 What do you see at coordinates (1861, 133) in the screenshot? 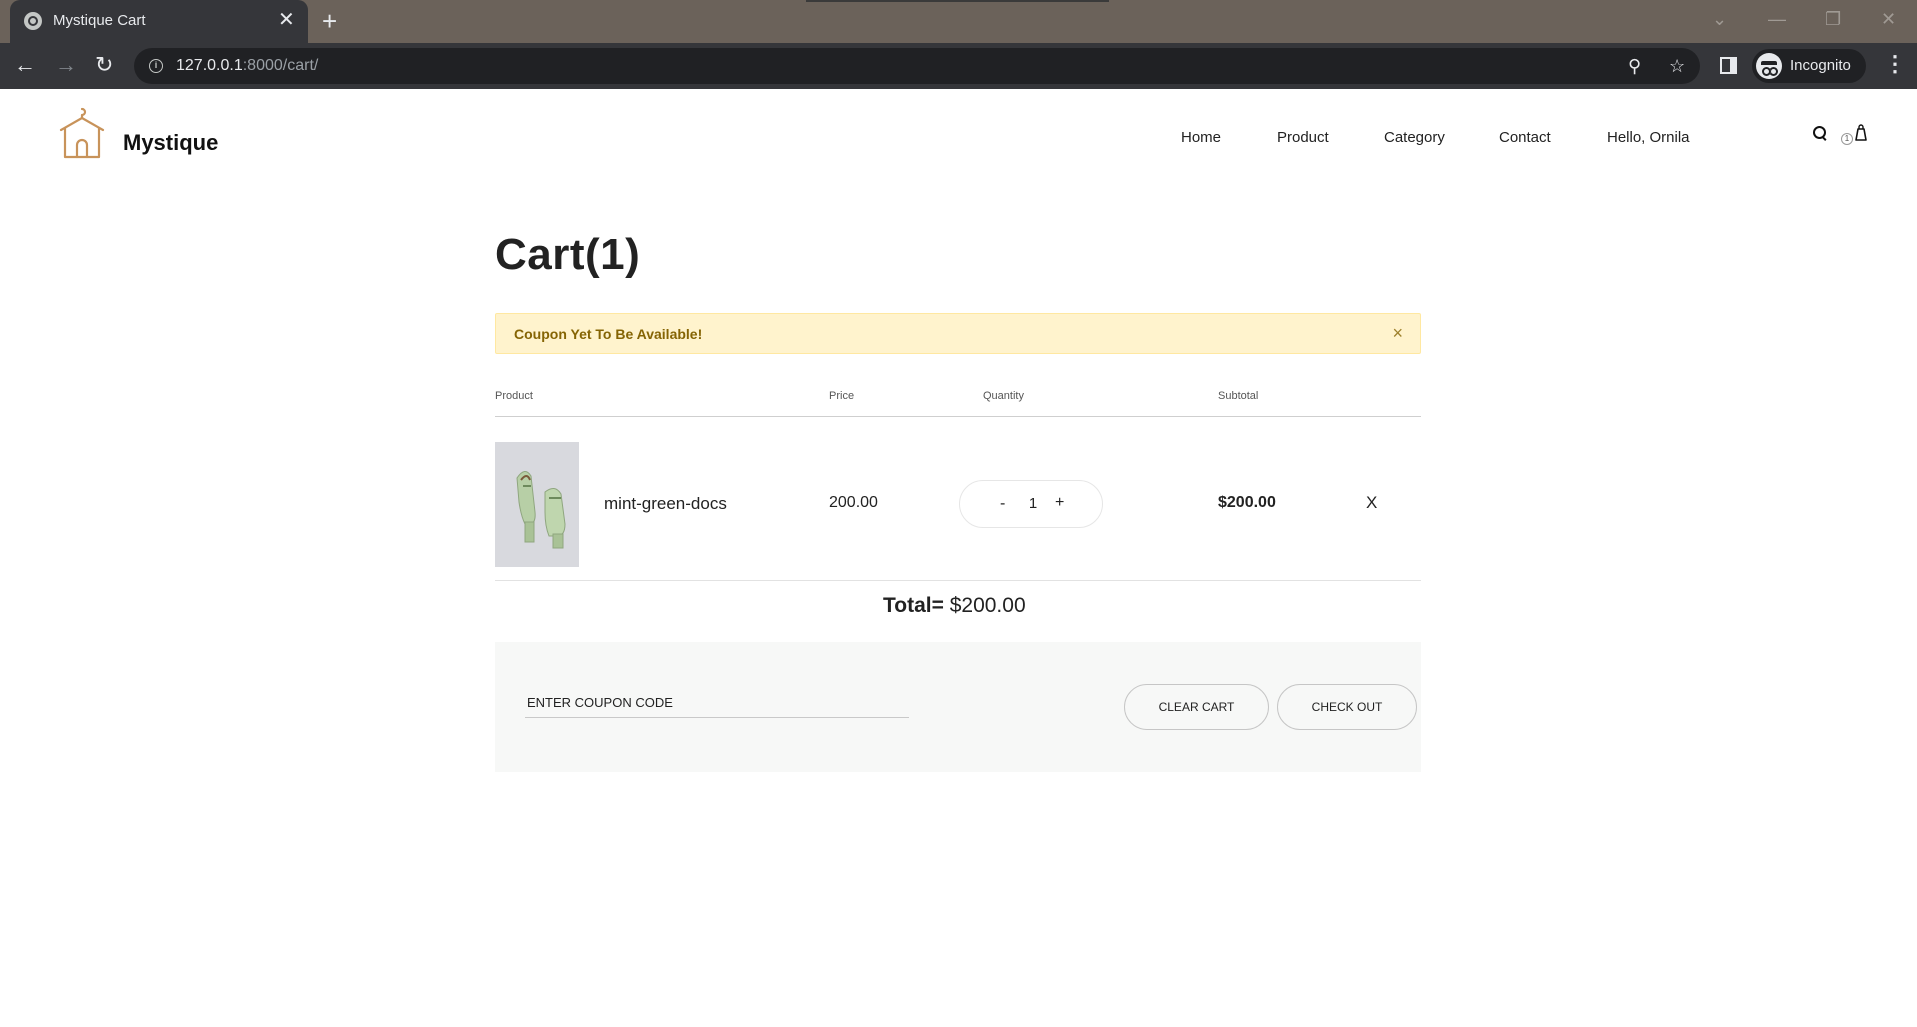
I see `shopping-bag-icon` at bounding box center [1861, 133].